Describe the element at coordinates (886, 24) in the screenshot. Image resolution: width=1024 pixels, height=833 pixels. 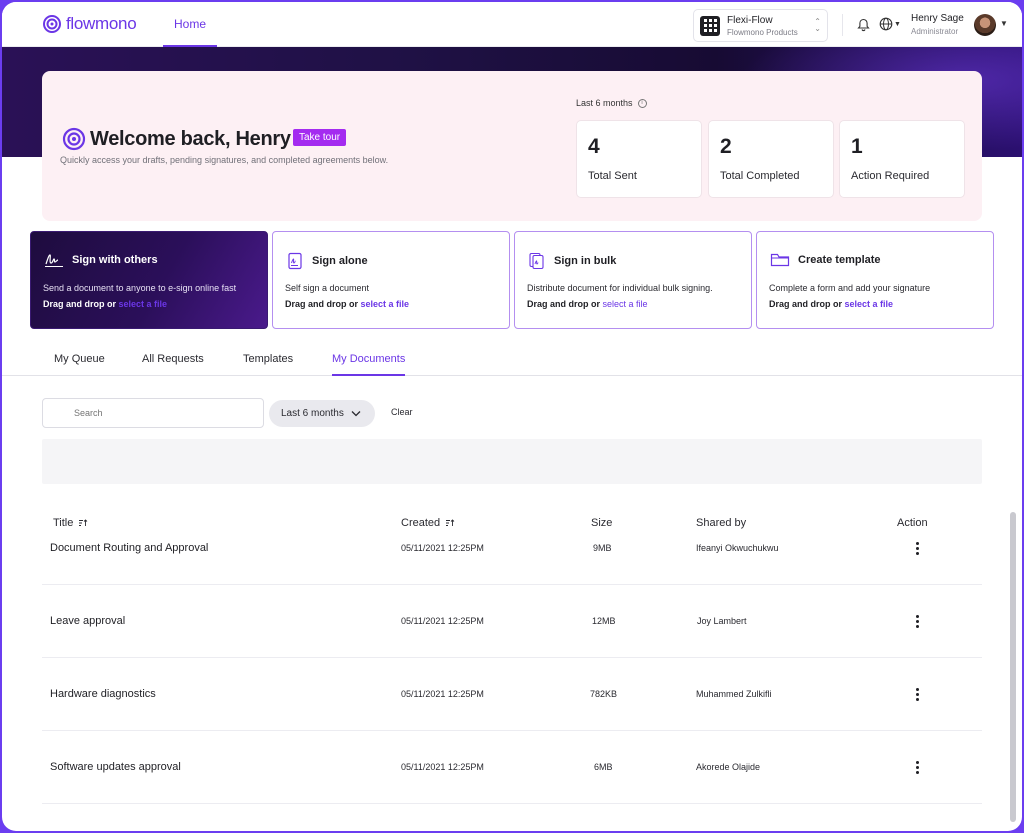
I see `globe-icon` at that location.